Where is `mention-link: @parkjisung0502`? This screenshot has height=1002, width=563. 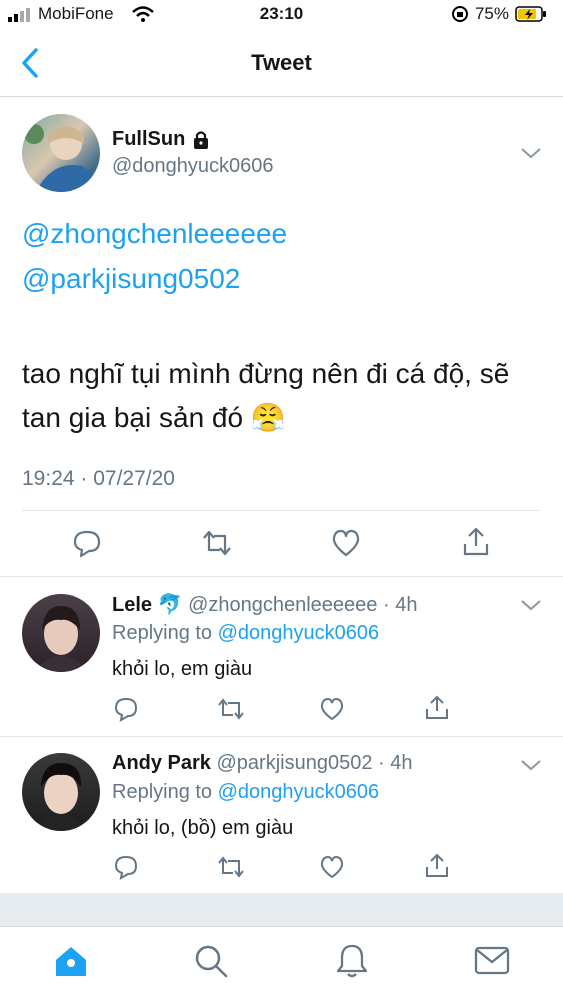
mention-link: @parkjisung0502 is located at coordinates (131, 279).